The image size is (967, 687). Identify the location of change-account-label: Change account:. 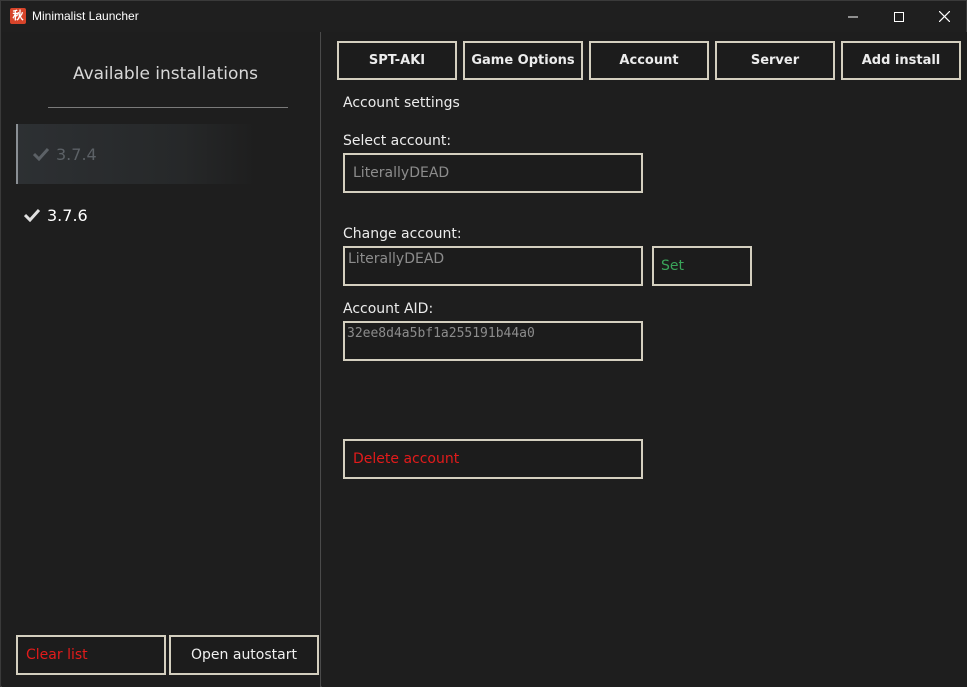
(402, 234).